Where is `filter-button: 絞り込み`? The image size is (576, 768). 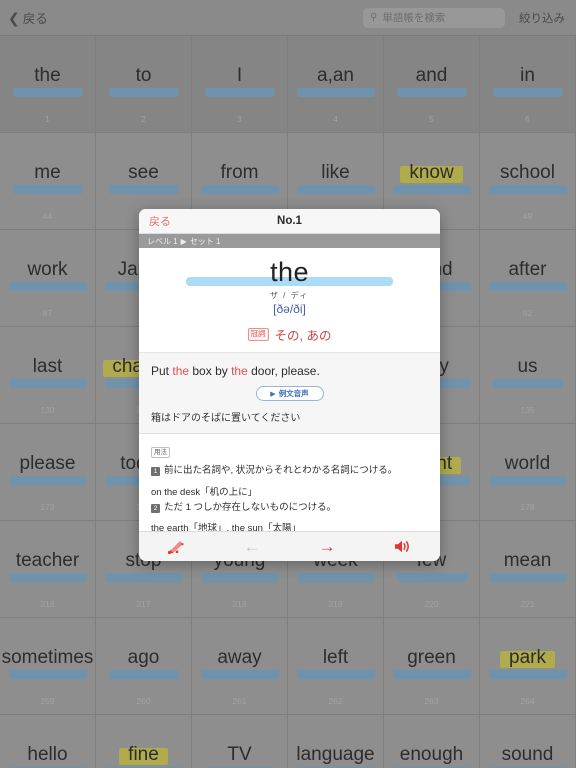
filter-button: 絞り込み is located at coordinates (542, 18).